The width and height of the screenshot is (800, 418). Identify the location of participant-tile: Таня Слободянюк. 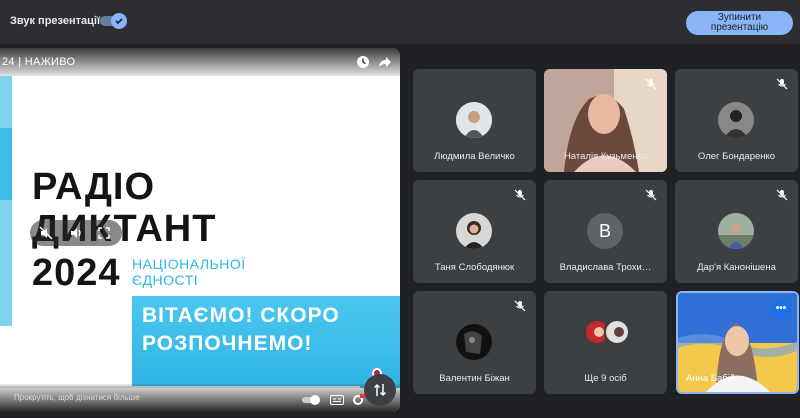
(474, 231).